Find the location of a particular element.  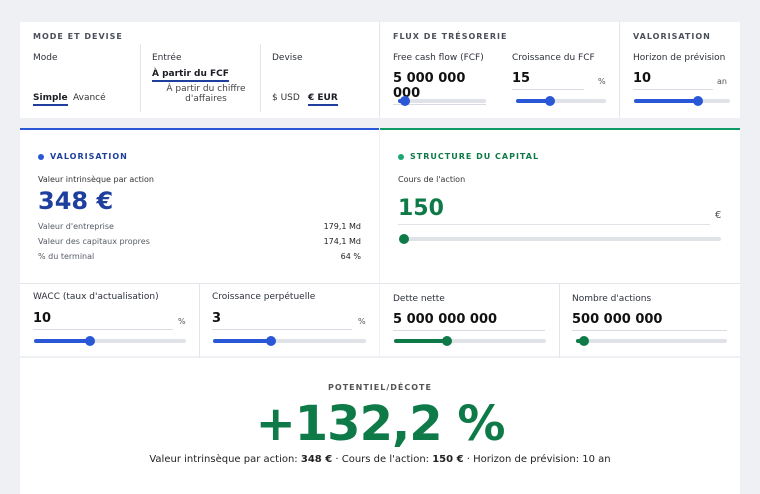

horizon-unit: an is located at coordinates (722, 81).